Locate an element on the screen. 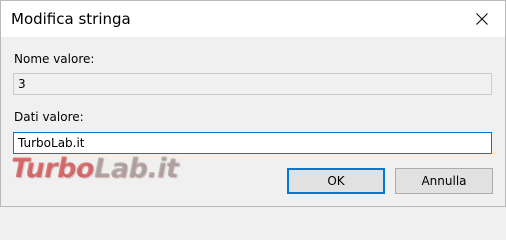  close-button is located at coordinates (482, 19).